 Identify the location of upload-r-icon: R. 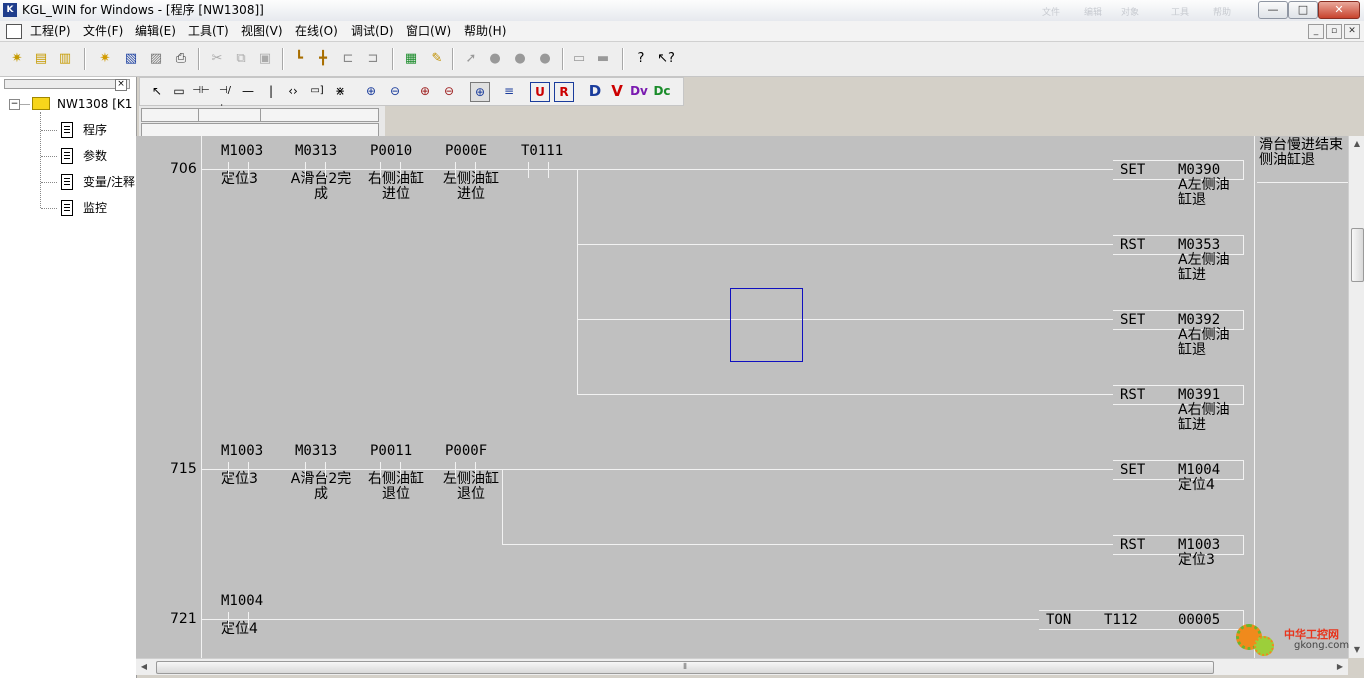
(564, 92).